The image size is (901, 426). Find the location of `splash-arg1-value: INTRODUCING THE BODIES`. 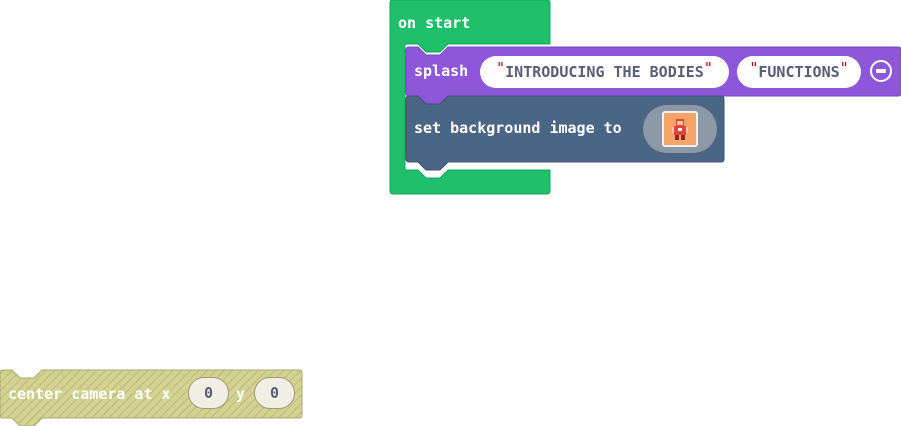

splash-arg1-value: INTRODUCING THE BODIES is located at coordinates (604, 72).